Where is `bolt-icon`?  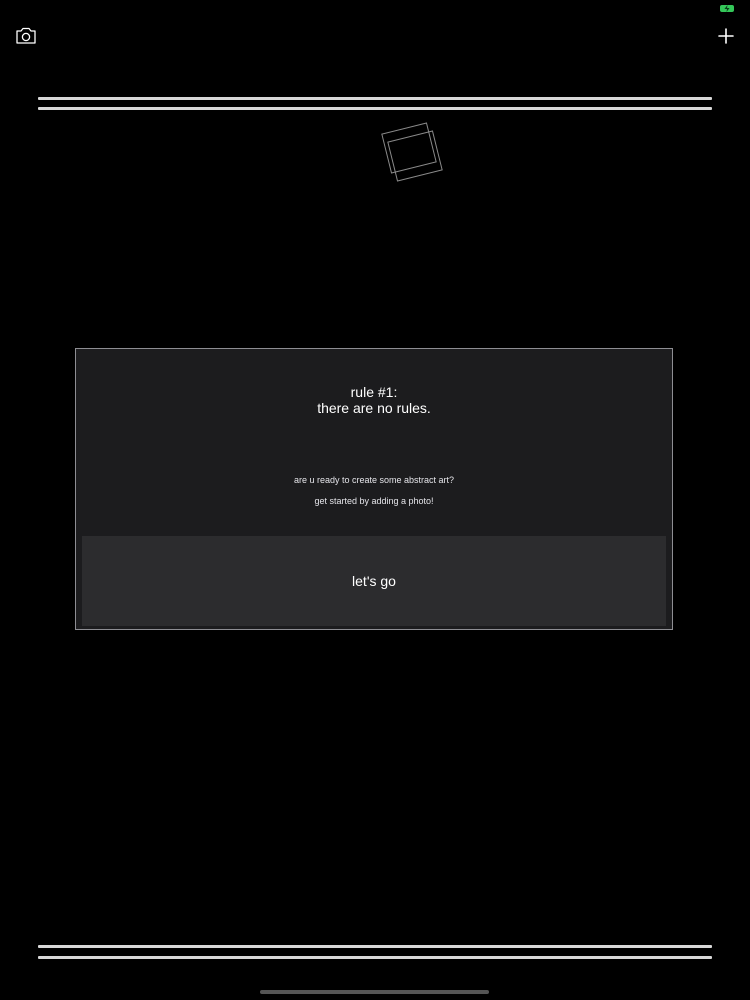
bolt-icon is located at coordinates (727, 8).